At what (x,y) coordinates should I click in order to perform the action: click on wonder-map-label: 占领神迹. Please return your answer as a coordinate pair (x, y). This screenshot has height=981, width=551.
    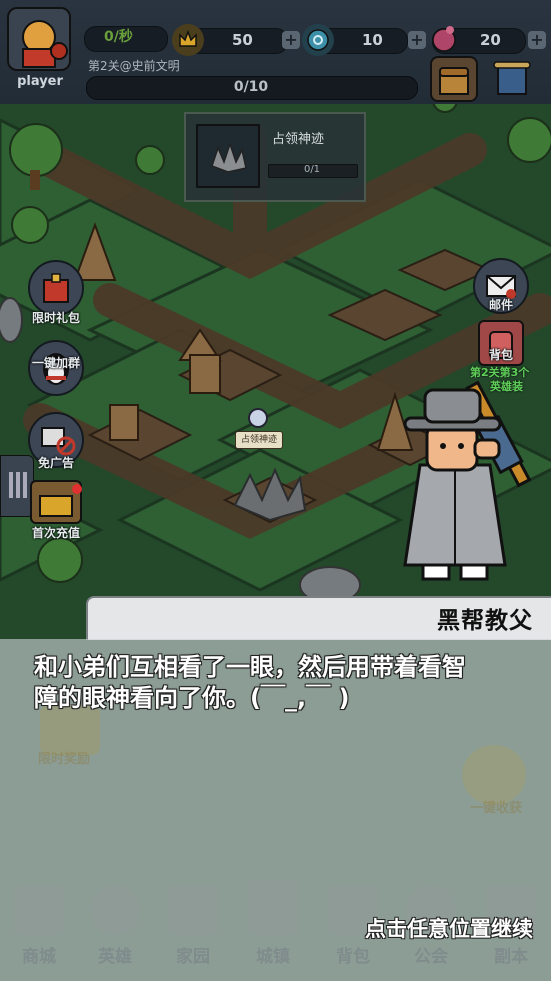
    Looking at the image, I should click on (259, 440).